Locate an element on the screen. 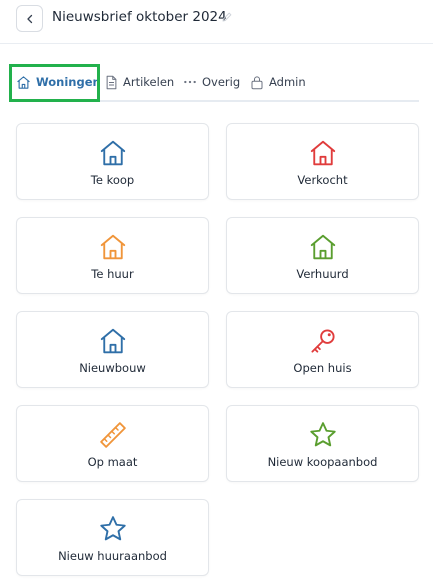 The width and height of the screenshot is (433, 583). active-tab-highlight is located at coordinates (54, 83).